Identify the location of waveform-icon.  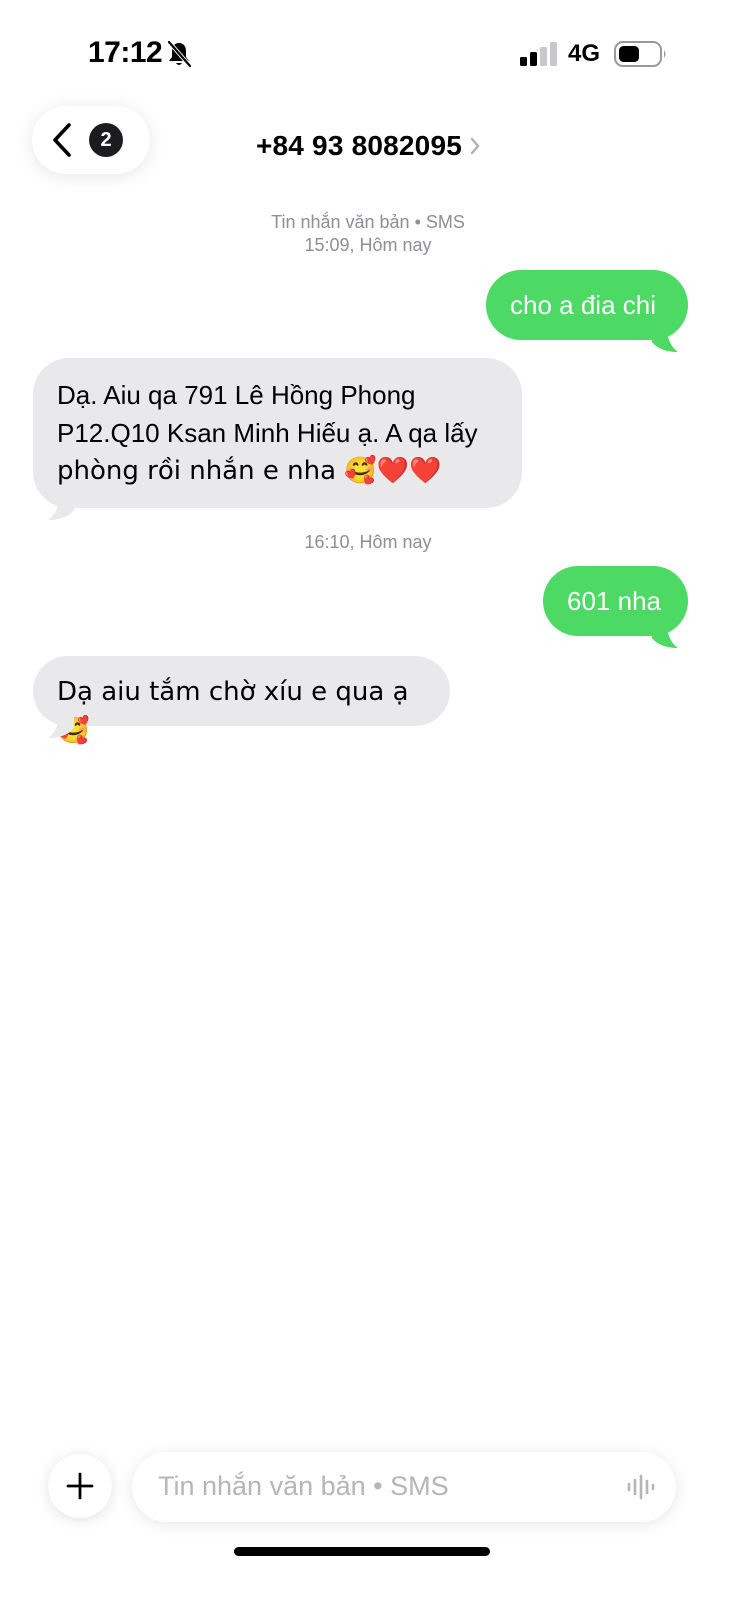
(641, 1487).